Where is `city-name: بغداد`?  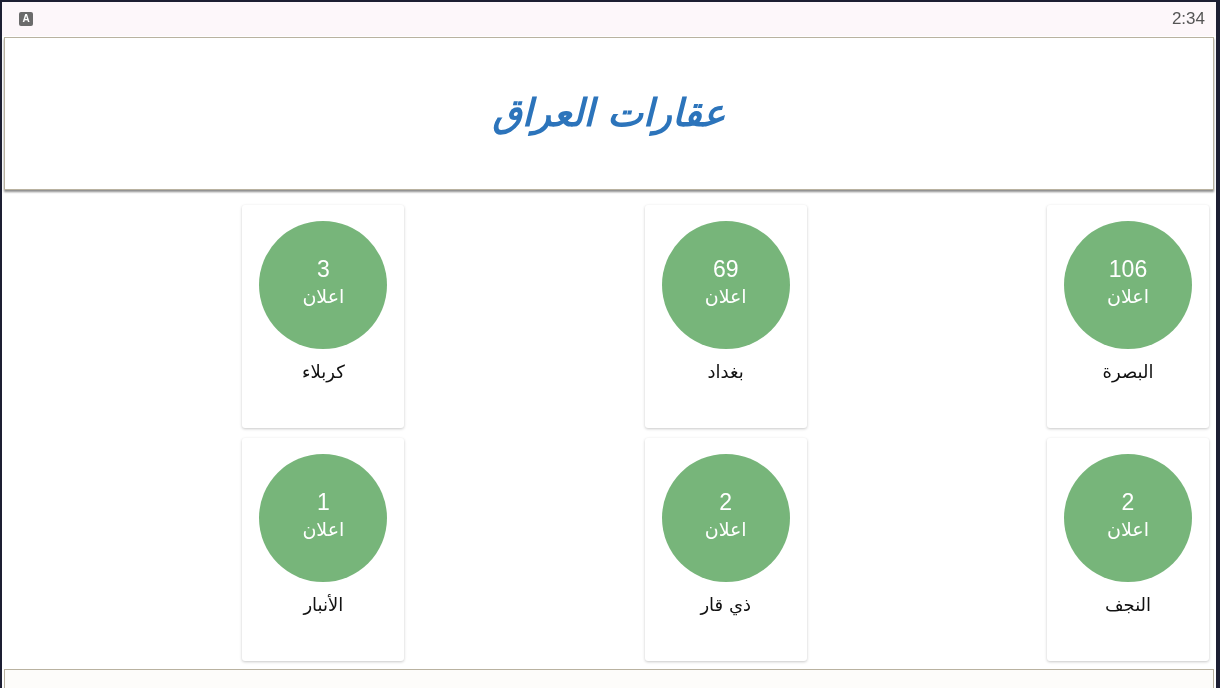 city-name: بغداد is located at coordinates (725, 372).